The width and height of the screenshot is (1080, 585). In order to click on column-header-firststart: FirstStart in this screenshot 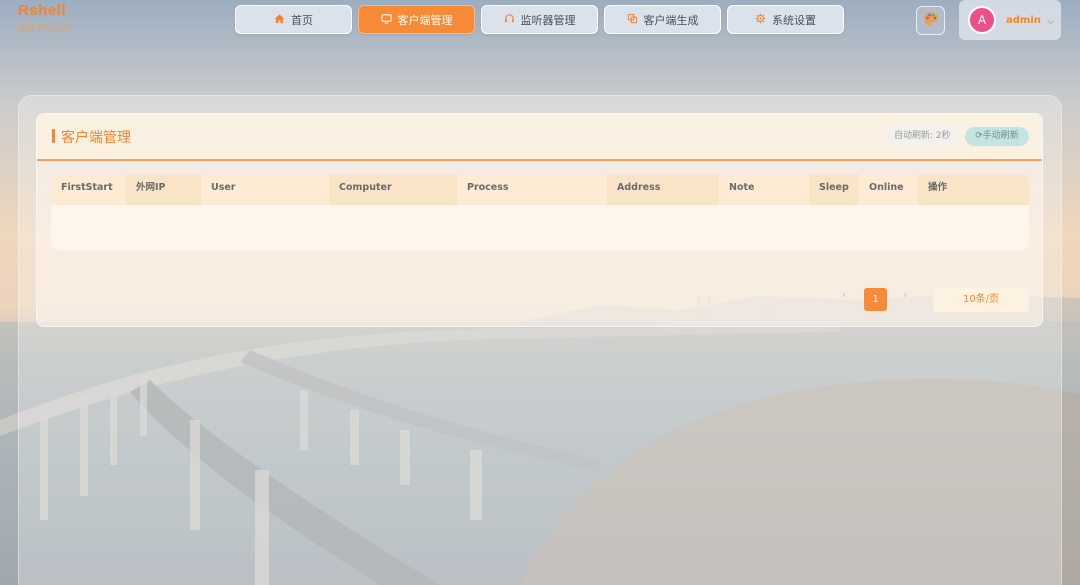, I will do `click(88, 189)`.